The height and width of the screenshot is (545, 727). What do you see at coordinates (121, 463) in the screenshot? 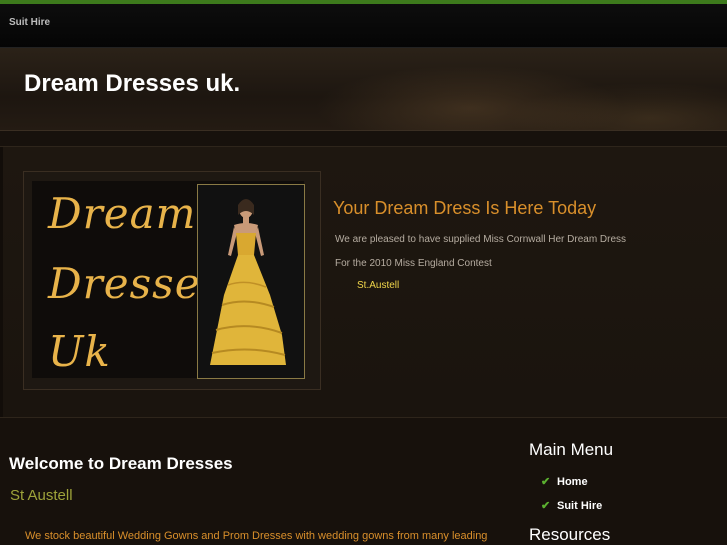
I see `page-title: Welcome to Dream Dresses` at bounding box center [121, 463].